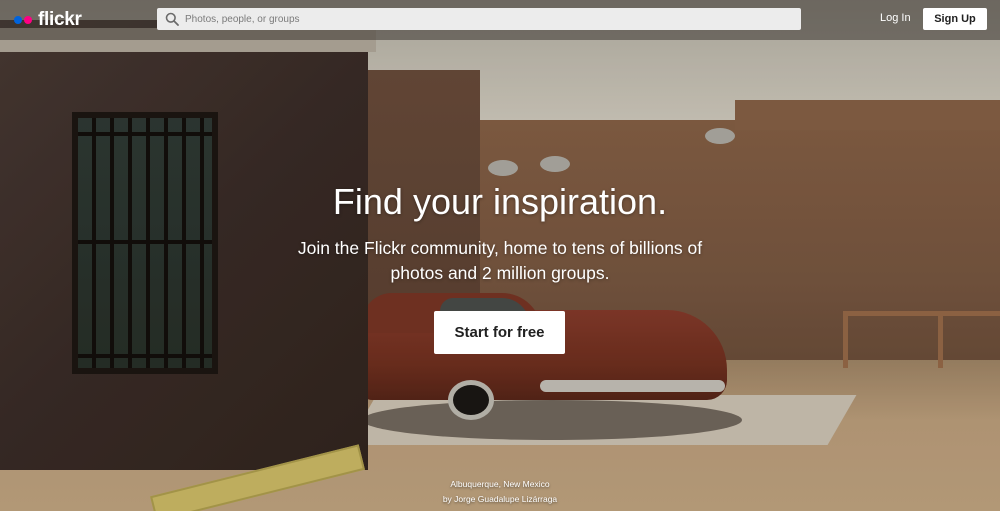  I want to click on search-icon, so click(172, 19).